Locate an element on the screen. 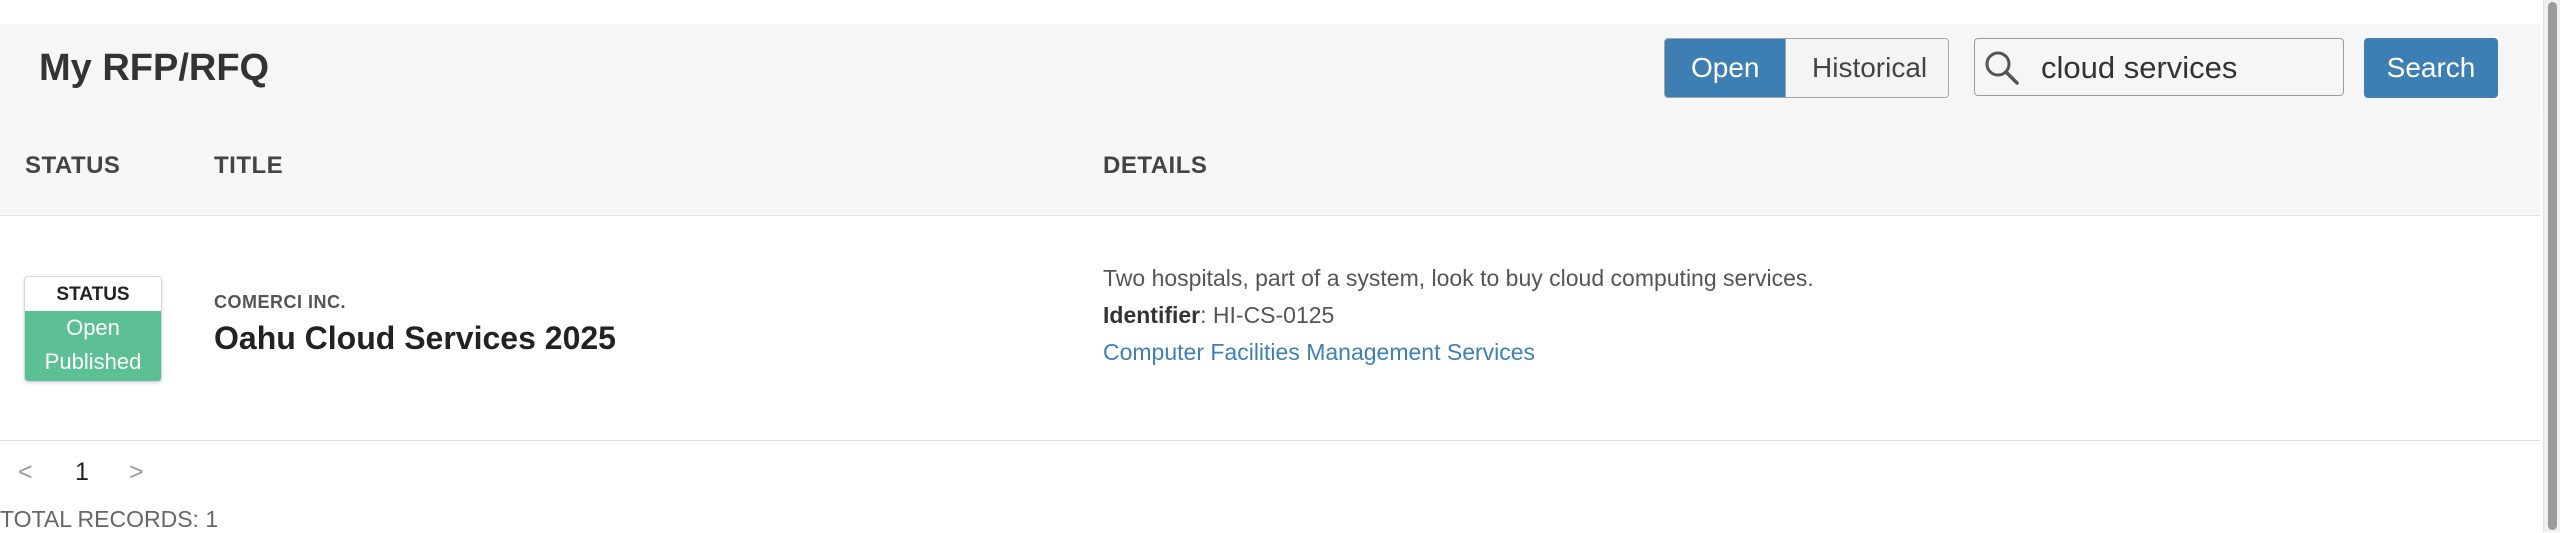  category-line: Computer Facilities Management Services is located at coordinates (1458, 352).